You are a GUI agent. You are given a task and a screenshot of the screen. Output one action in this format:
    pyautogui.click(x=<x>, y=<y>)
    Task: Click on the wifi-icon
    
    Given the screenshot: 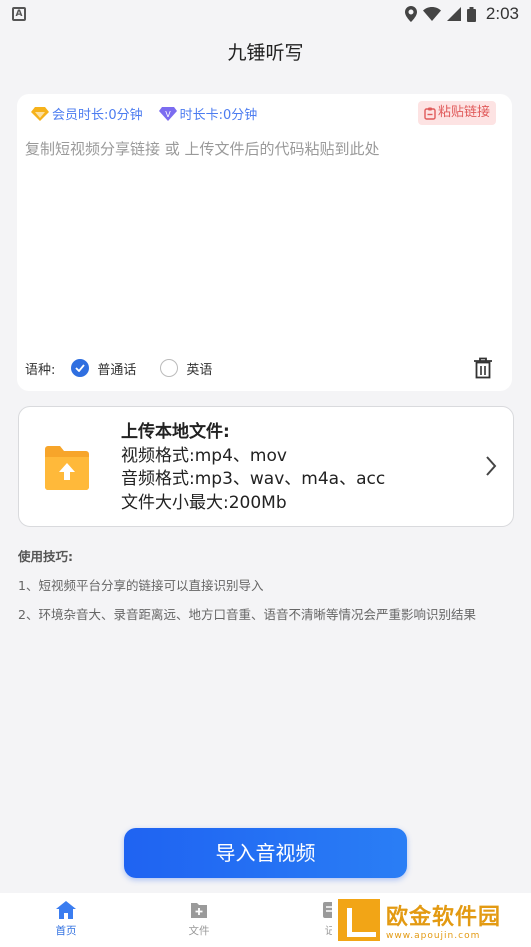 What is the action you would take?
    pyautogui.click(x=431, y=14)
    